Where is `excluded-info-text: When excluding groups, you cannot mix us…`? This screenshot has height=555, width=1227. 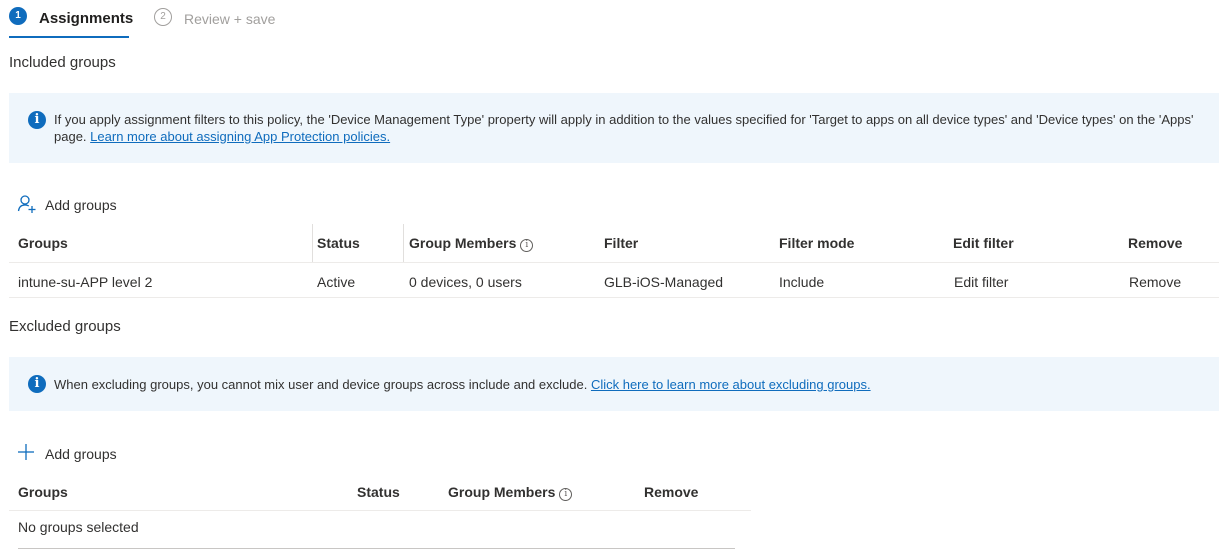 excluded-info-text: When excluding groups, you cannot mix us… is located at coordinates (321, 384).